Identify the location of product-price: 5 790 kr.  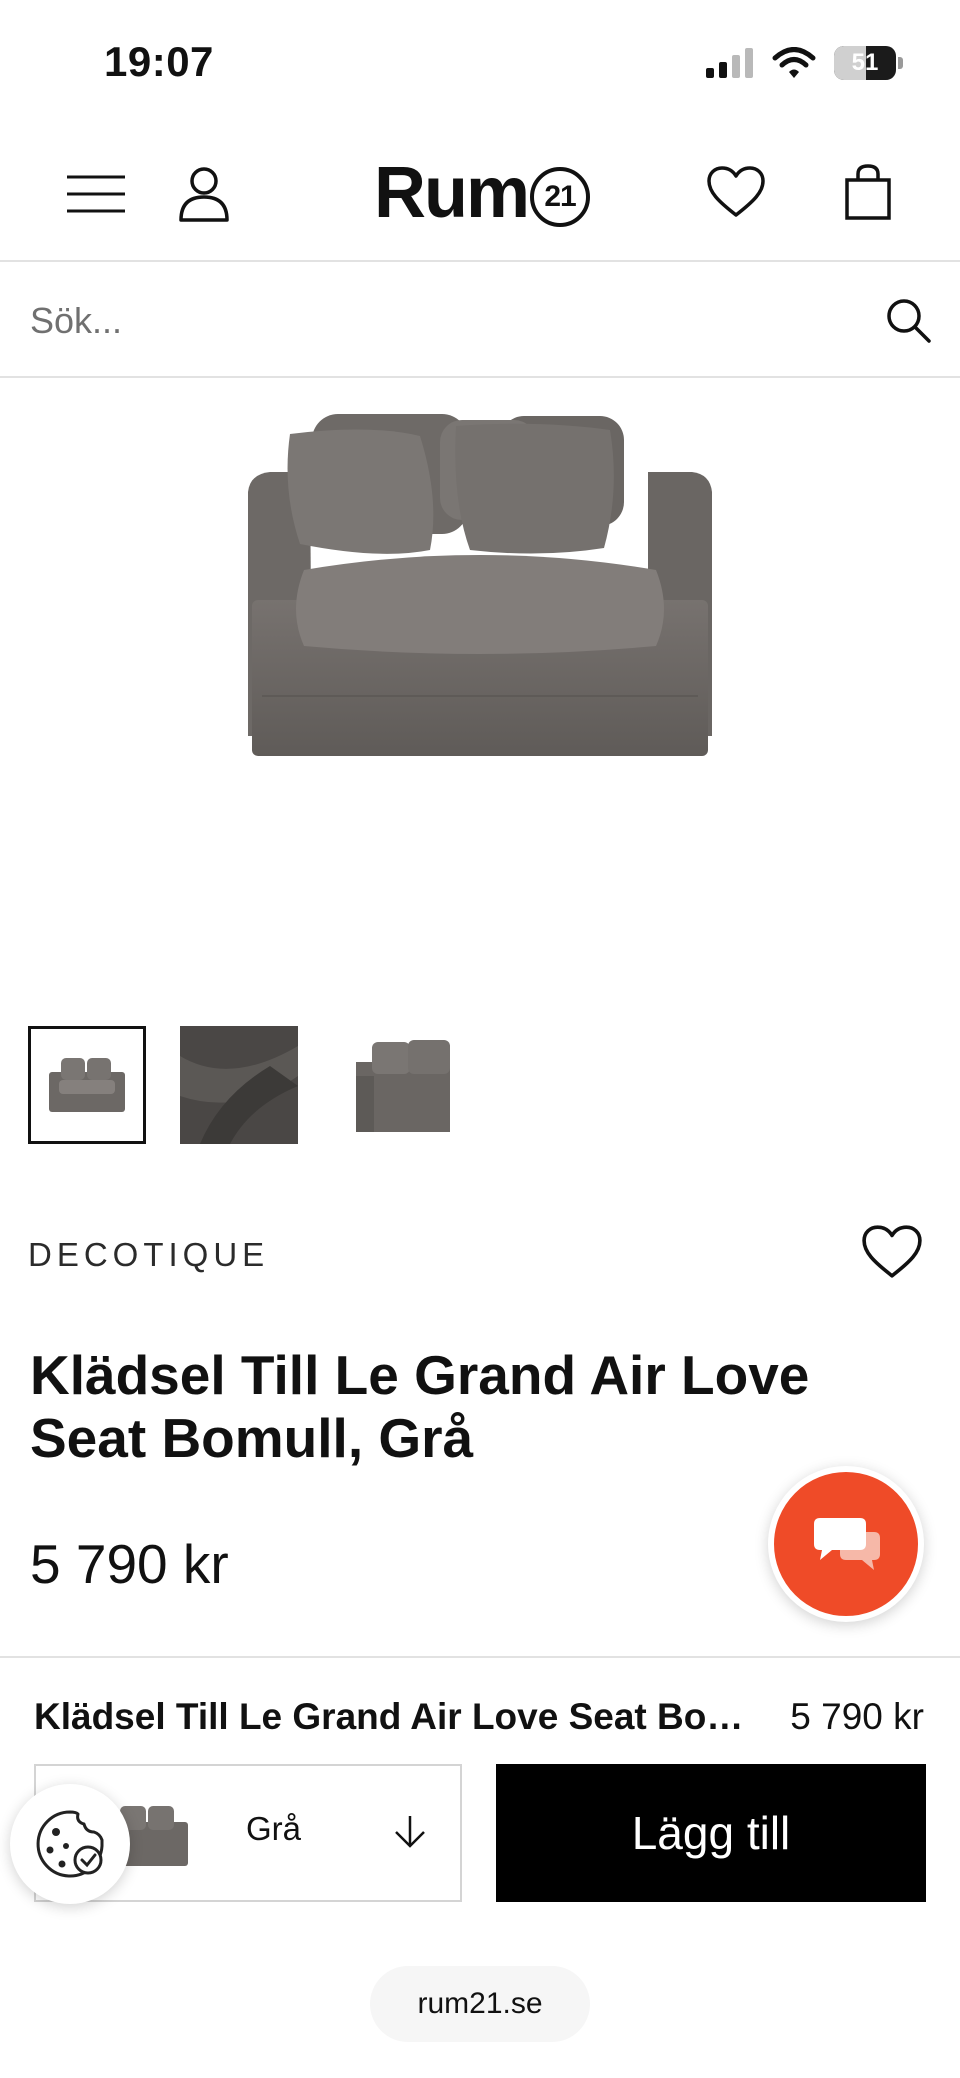
(129, 1564).